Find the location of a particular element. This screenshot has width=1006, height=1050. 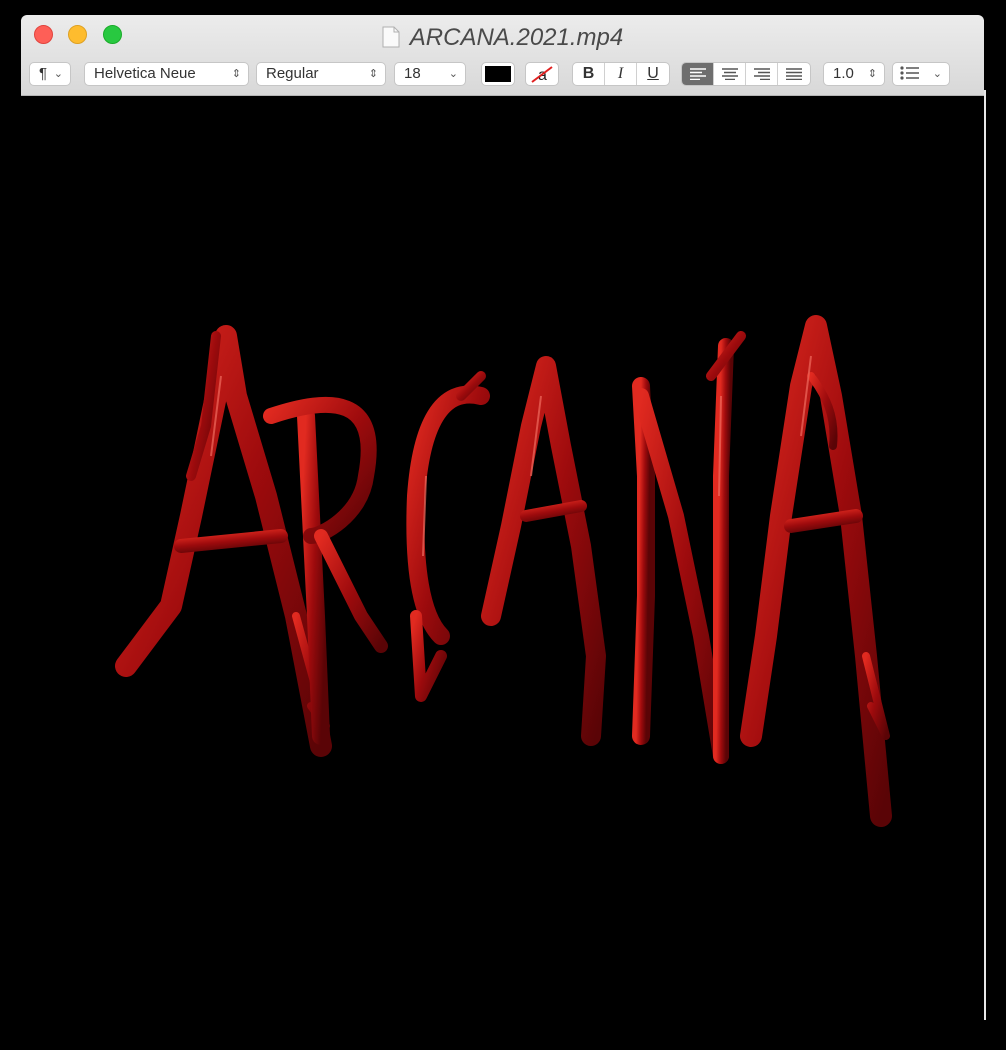

window-title-wrap: ARCANA.2021.mp4 is located at coordinates (502, 39).